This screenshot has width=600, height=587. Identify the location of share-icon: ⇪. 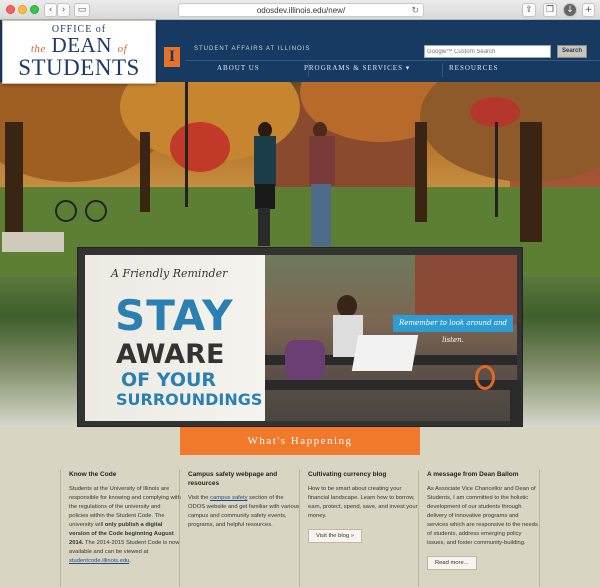
(529, 10).